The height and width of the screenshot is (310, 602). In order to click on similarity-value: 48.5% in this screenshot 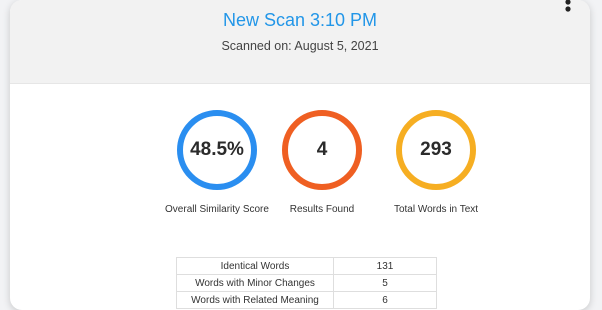, I will do `click(217, 149)`.